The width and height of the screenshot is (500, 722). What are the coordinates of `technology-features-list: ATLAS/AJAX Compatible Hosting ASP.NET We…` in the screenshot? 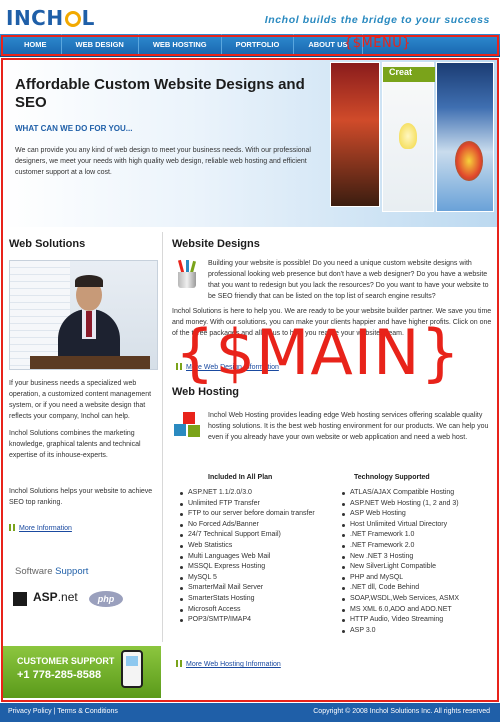 It's located at (417, 562).